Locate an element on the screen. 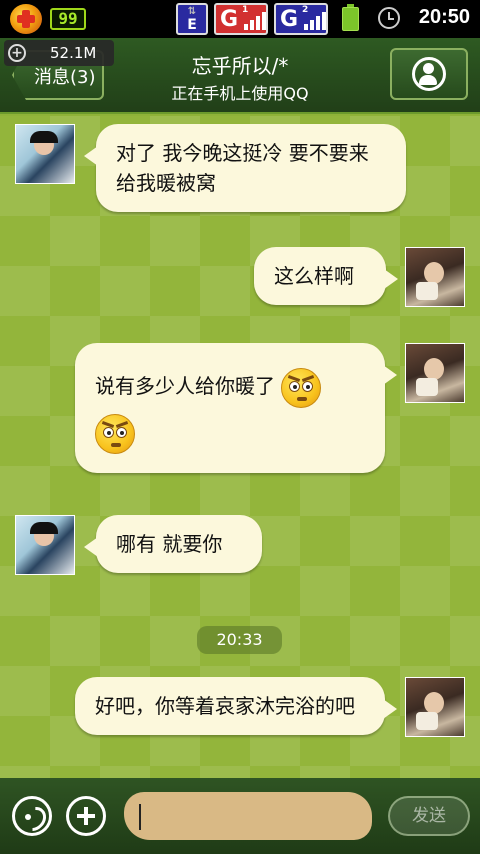 This screenshot has height=854, width=480. input-bar: 发送 is located at coordinates (240, 816).